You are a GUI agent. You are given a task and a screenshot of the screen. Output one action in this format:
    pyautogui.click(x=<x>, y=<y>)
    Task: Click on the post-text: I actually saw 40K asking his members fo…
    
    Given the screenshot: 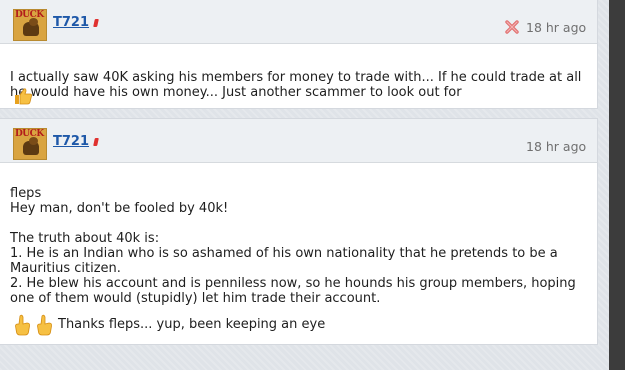 What is the action you would take?
    pyautogui.click(x=296, y=85)
    